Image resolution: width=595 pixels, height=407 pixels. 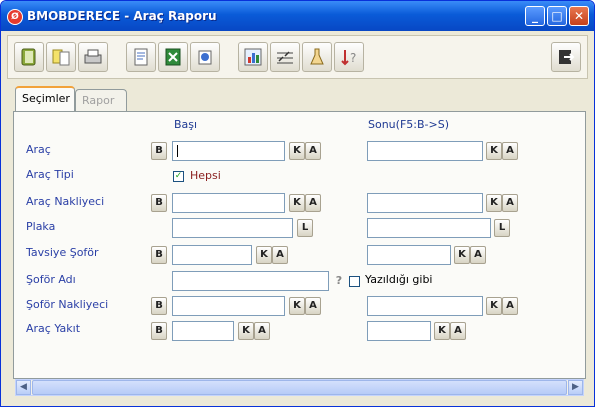 What do you see at coordinates (159, 306) in the screenshot?
I see `driver-carrier-browse-button: B` at bounding box center [159, 306].